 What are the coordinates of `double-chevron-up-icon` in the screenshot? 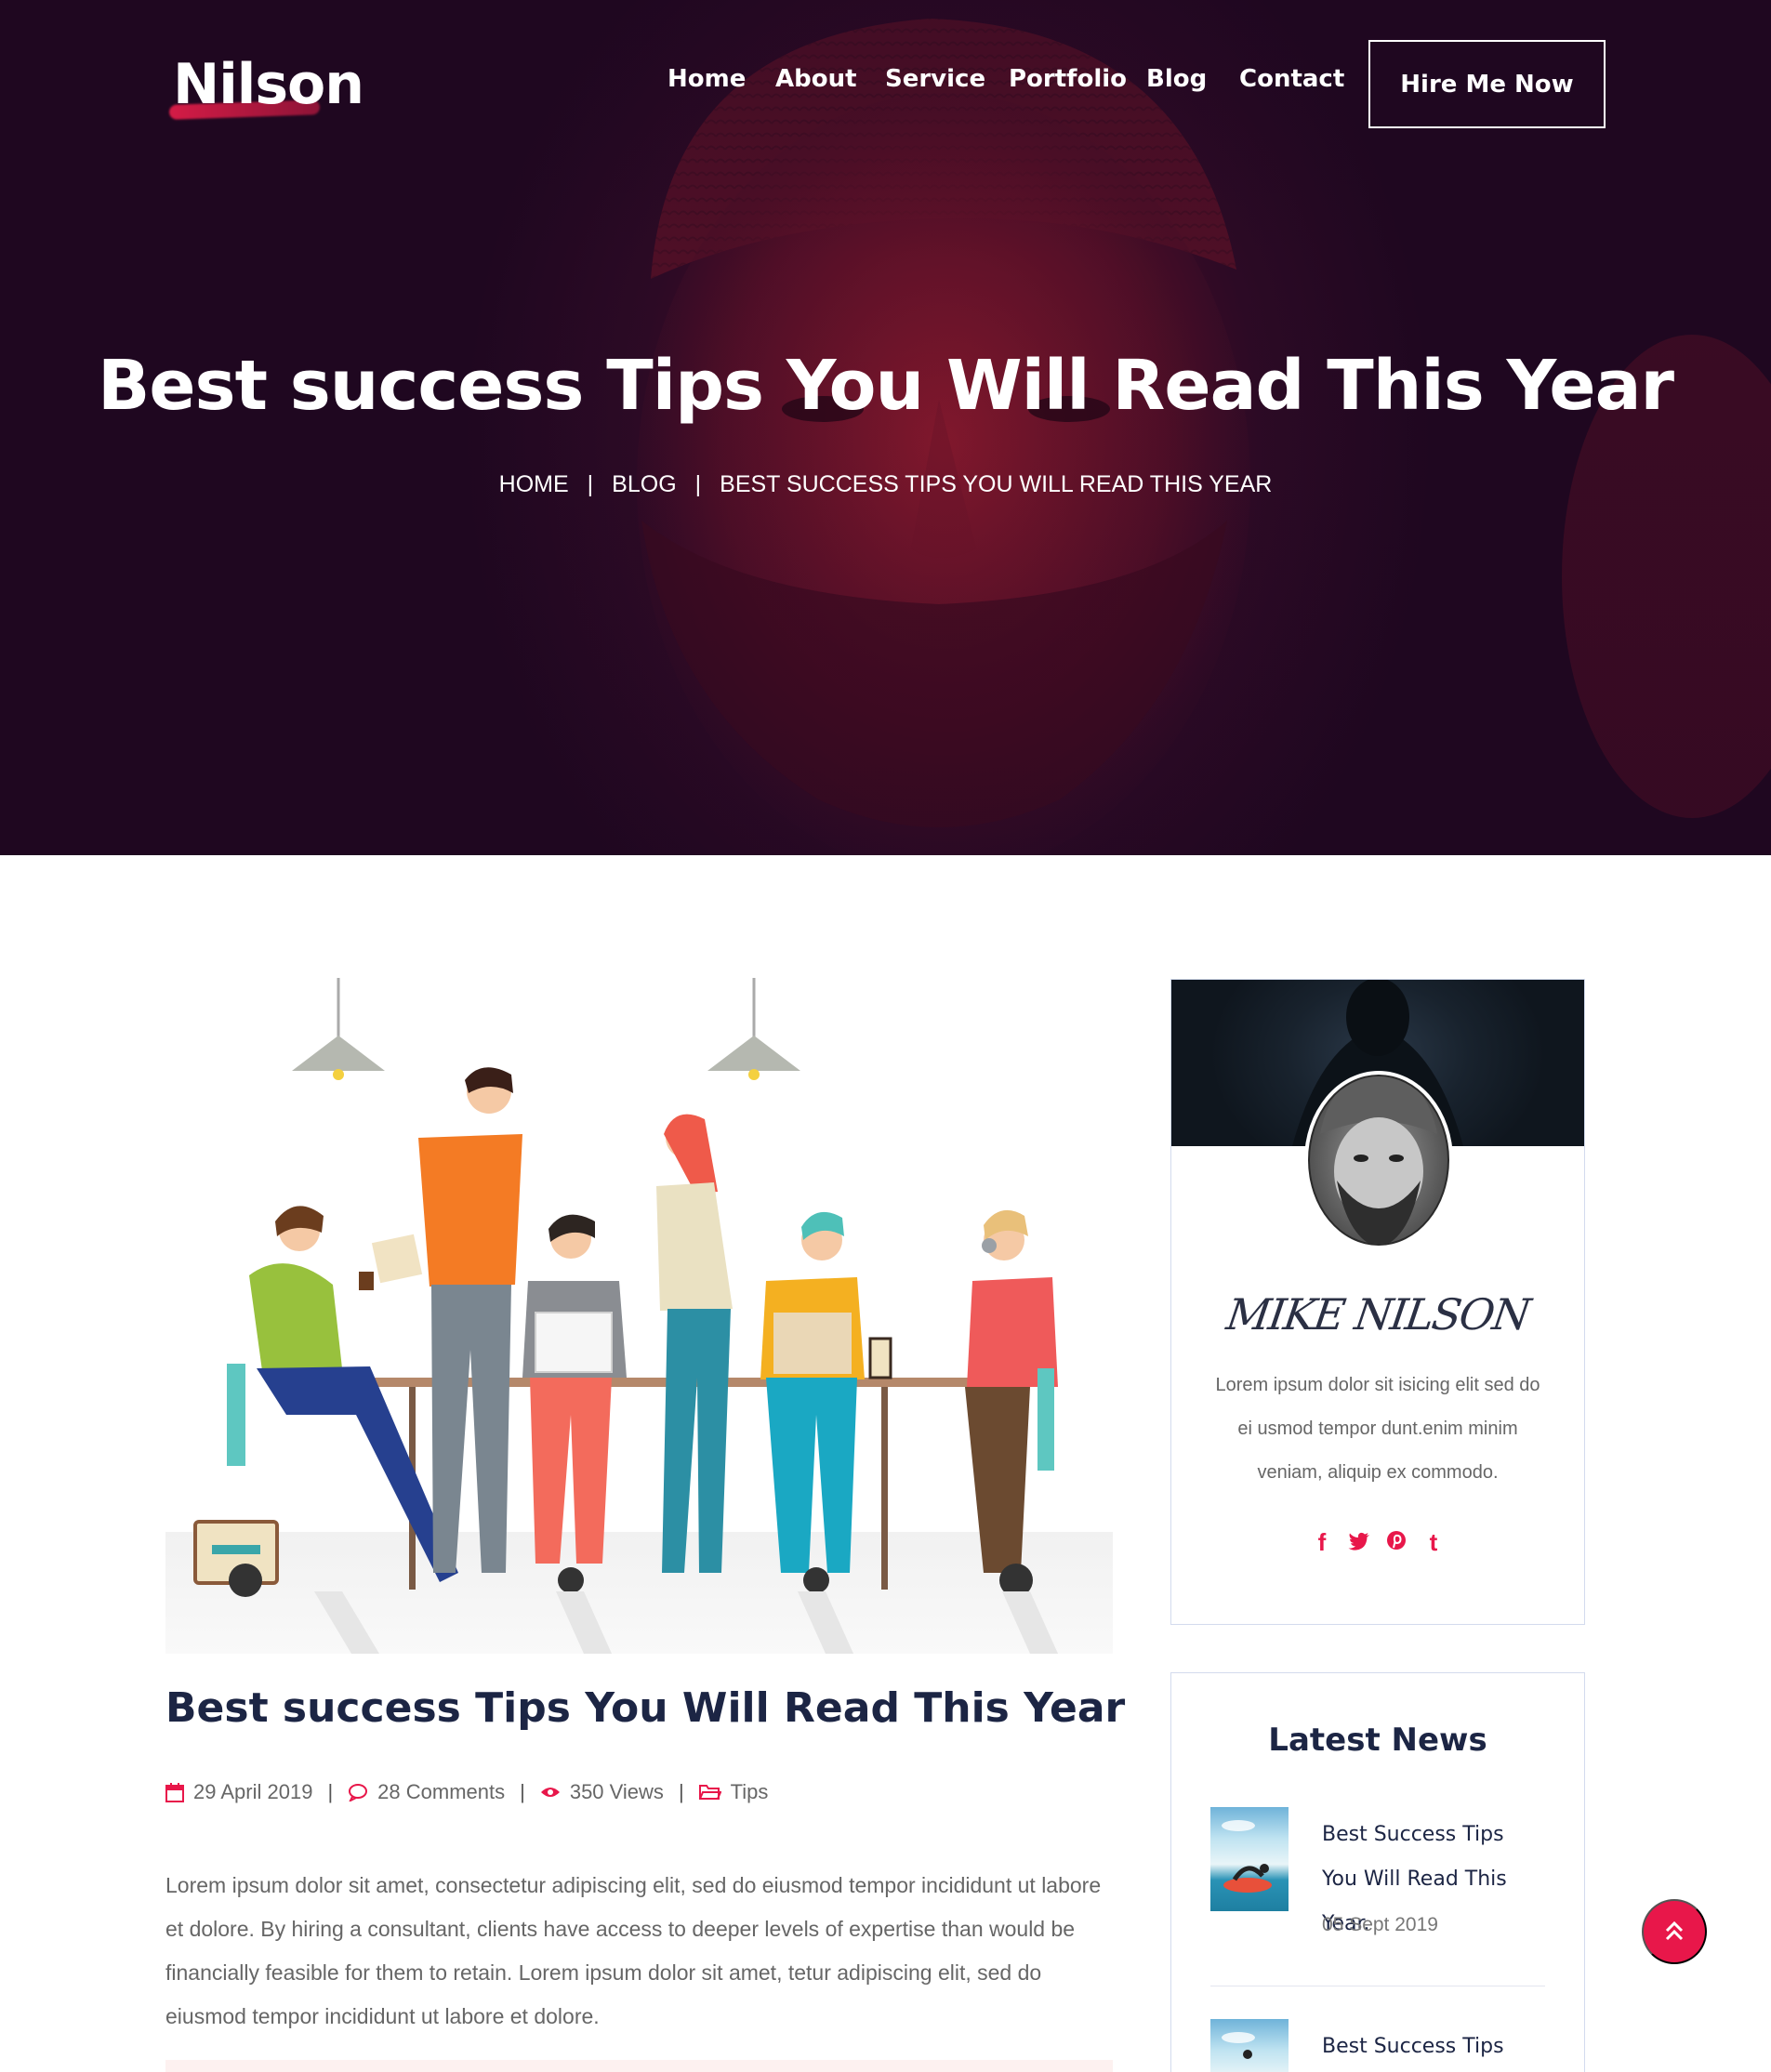 It's located at (1675, 1933).